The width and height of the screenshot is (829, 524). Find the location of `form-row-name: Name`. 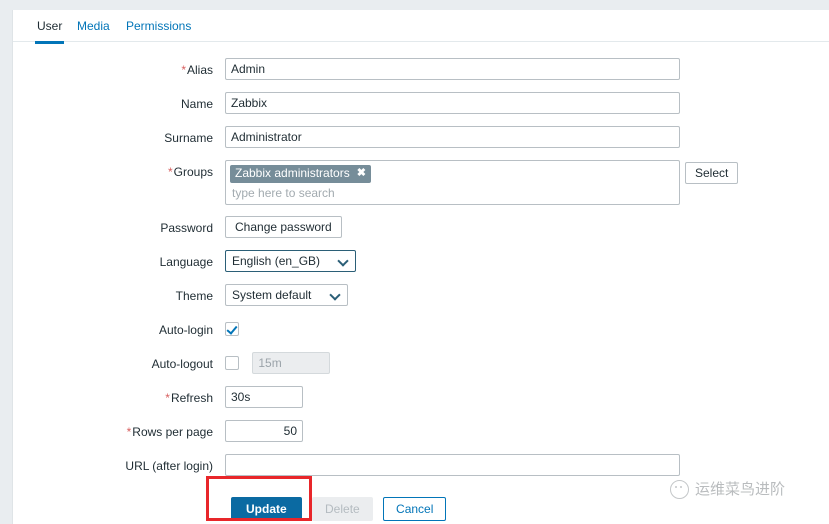

form-row-name: Name is located at coordinates (363, 104).